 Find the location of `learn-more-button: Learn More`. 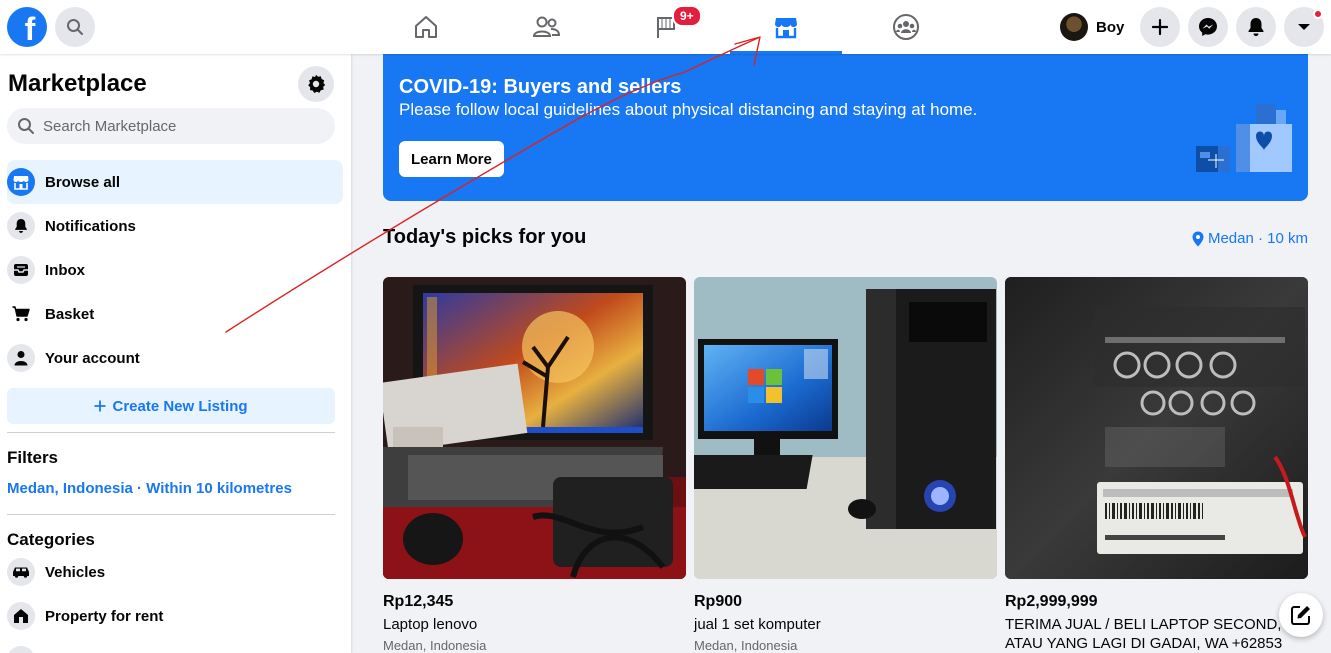

learn-more-button: Learn More is located at coordinates (451, 159).